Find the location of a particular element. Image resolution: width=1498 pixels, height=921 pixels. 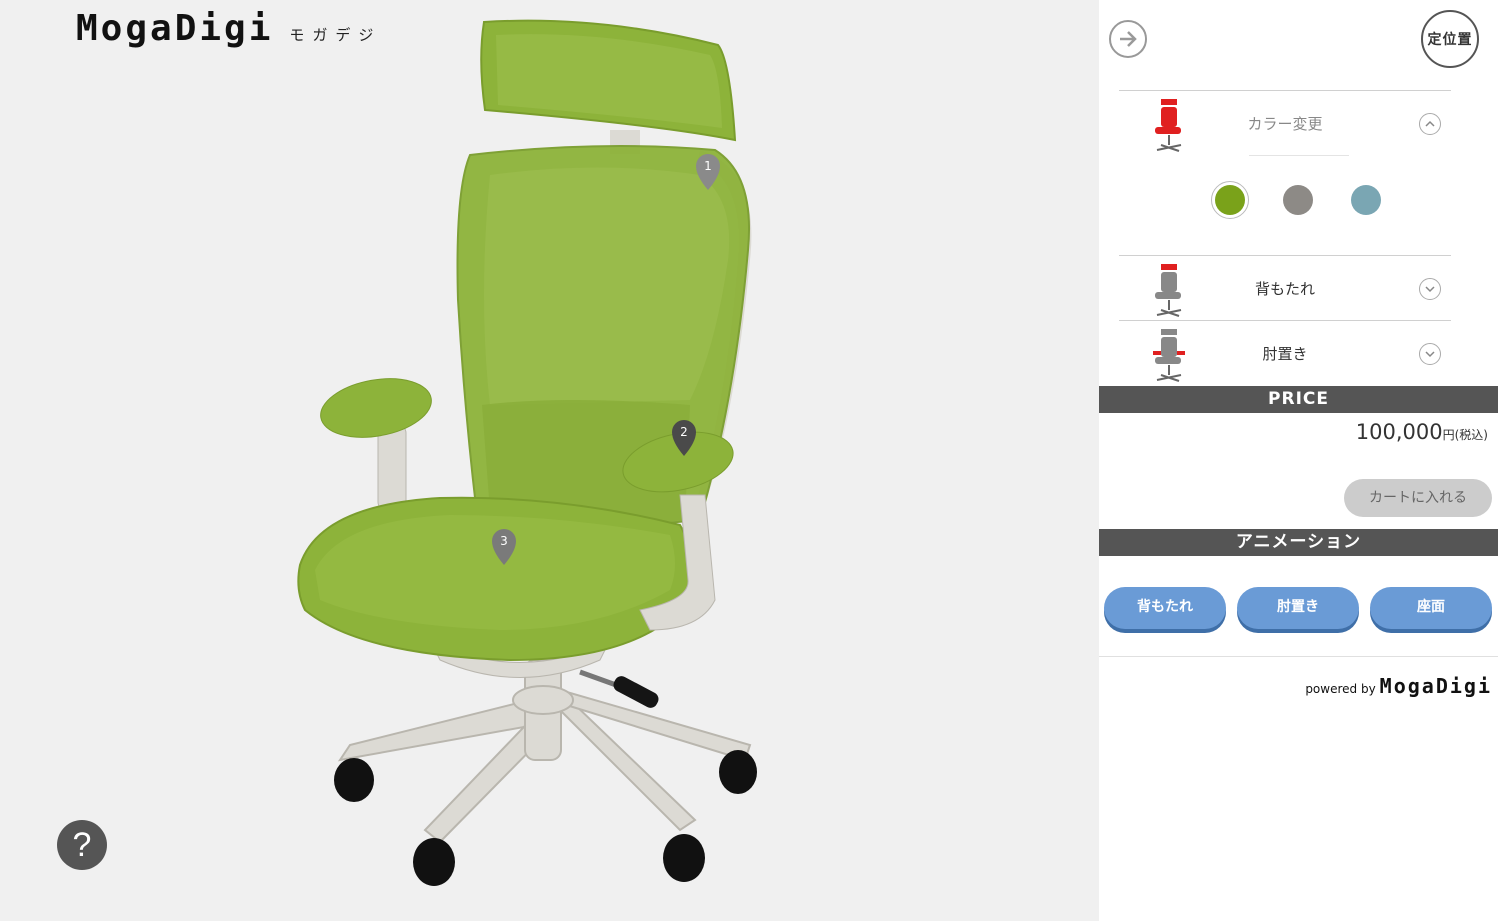

animate-seat-button: 座面 is located at coordinates (1431, 608).